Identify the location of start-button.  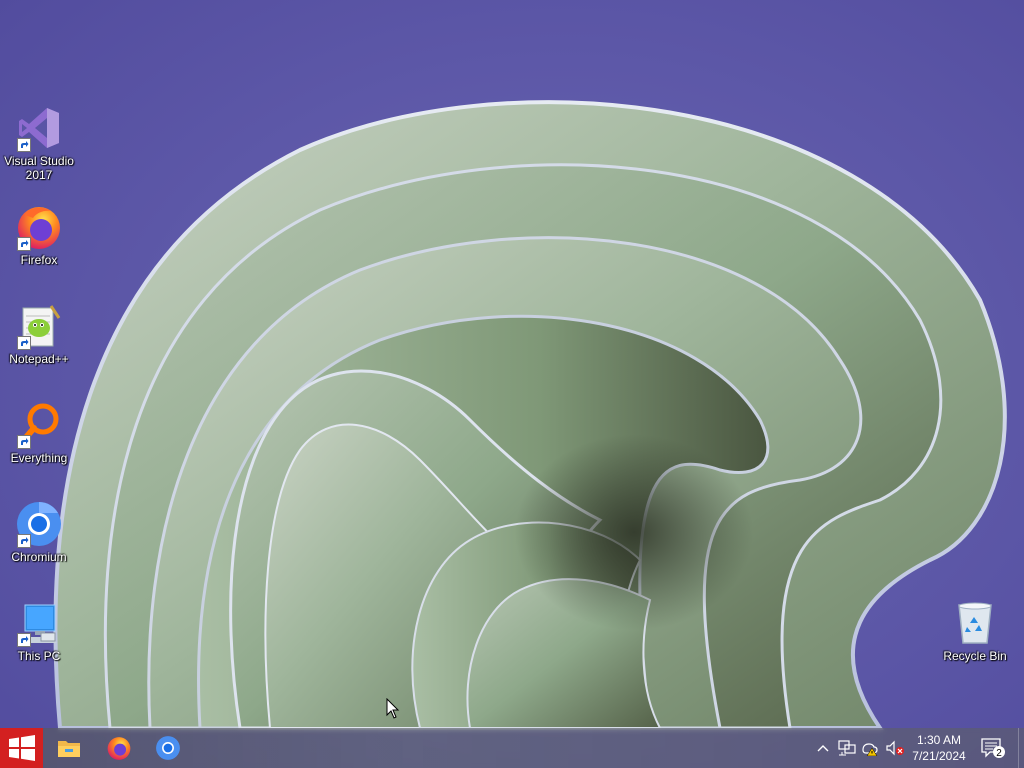
(21, 748).